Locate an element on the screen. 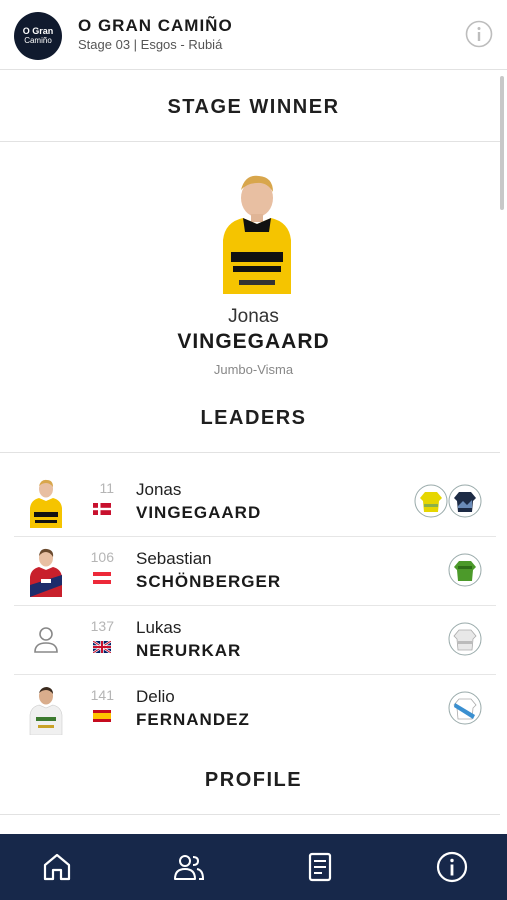  leader-row: 106 Sebastian SCHÖNBERGER is located at coordinates (255, 571).